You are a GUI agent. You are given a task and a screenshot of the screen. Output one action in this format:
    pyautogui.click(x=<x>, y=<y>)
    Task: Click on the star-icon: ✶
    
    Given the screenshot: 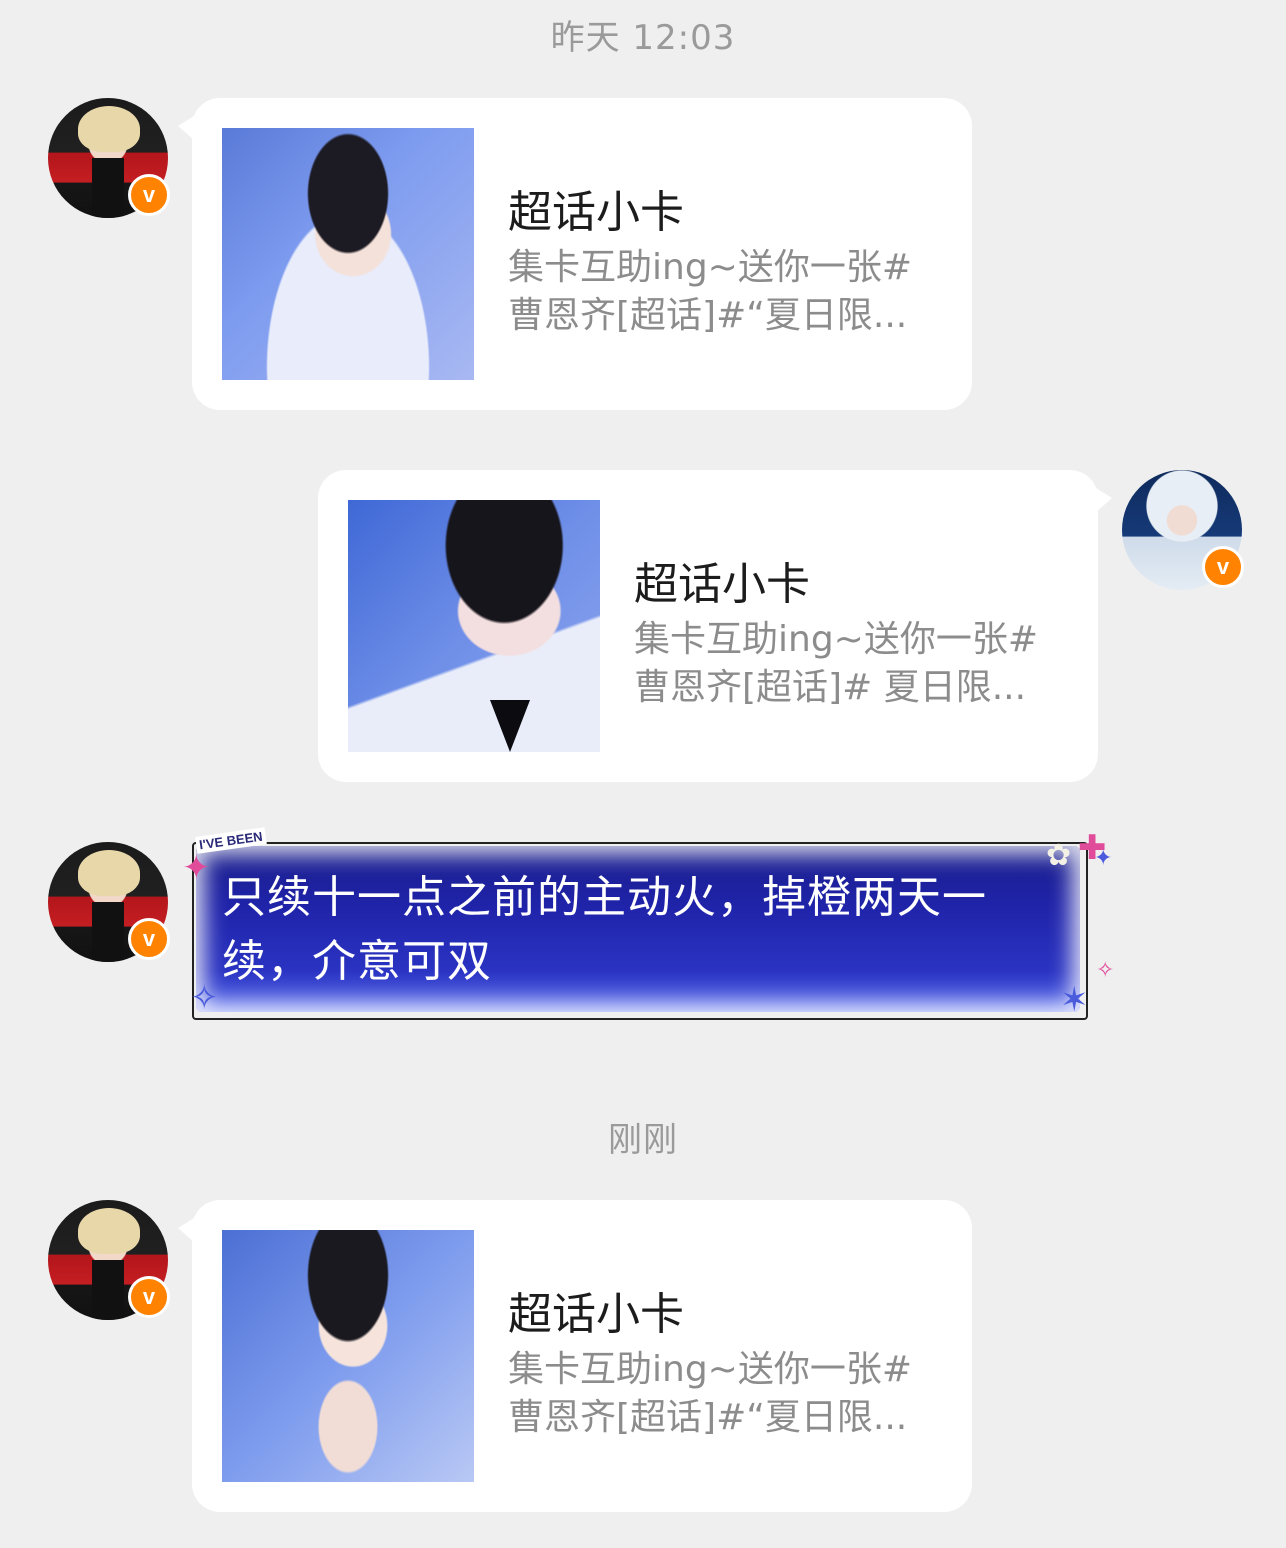 What is the action you would take?
    pyautogui.click(x=1074, y=1000)
    